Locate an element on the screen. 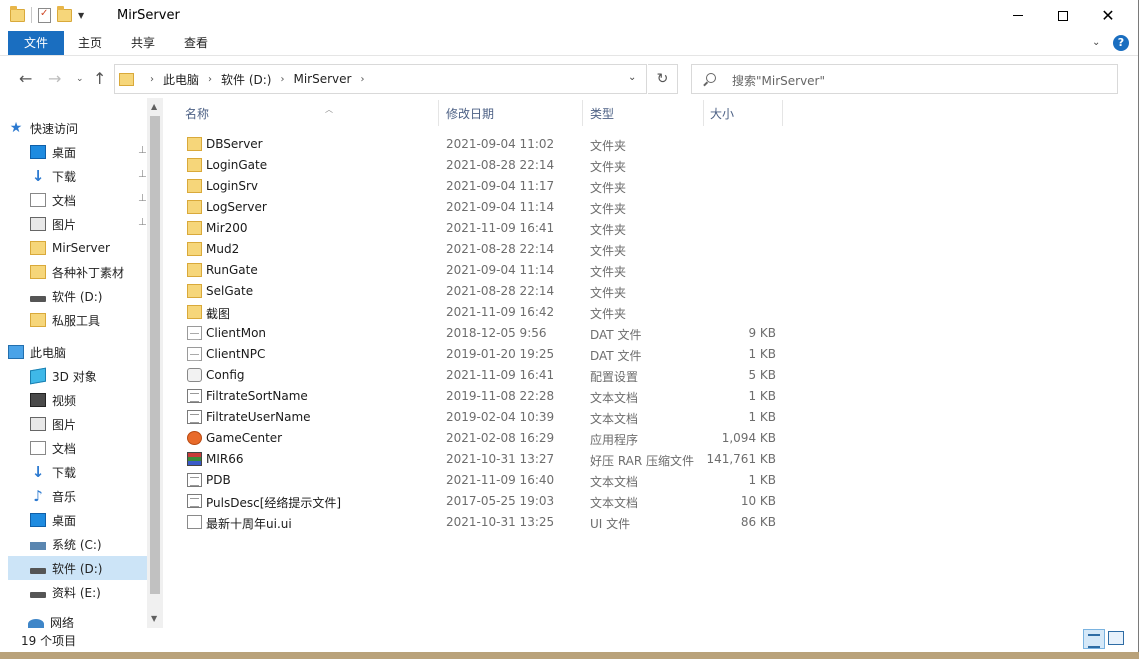 Image resolution: width=1139 pixels, height=659 pixels. nav-item-downloads-pc: ↓ 下载 is located at coordinates (78, 472).